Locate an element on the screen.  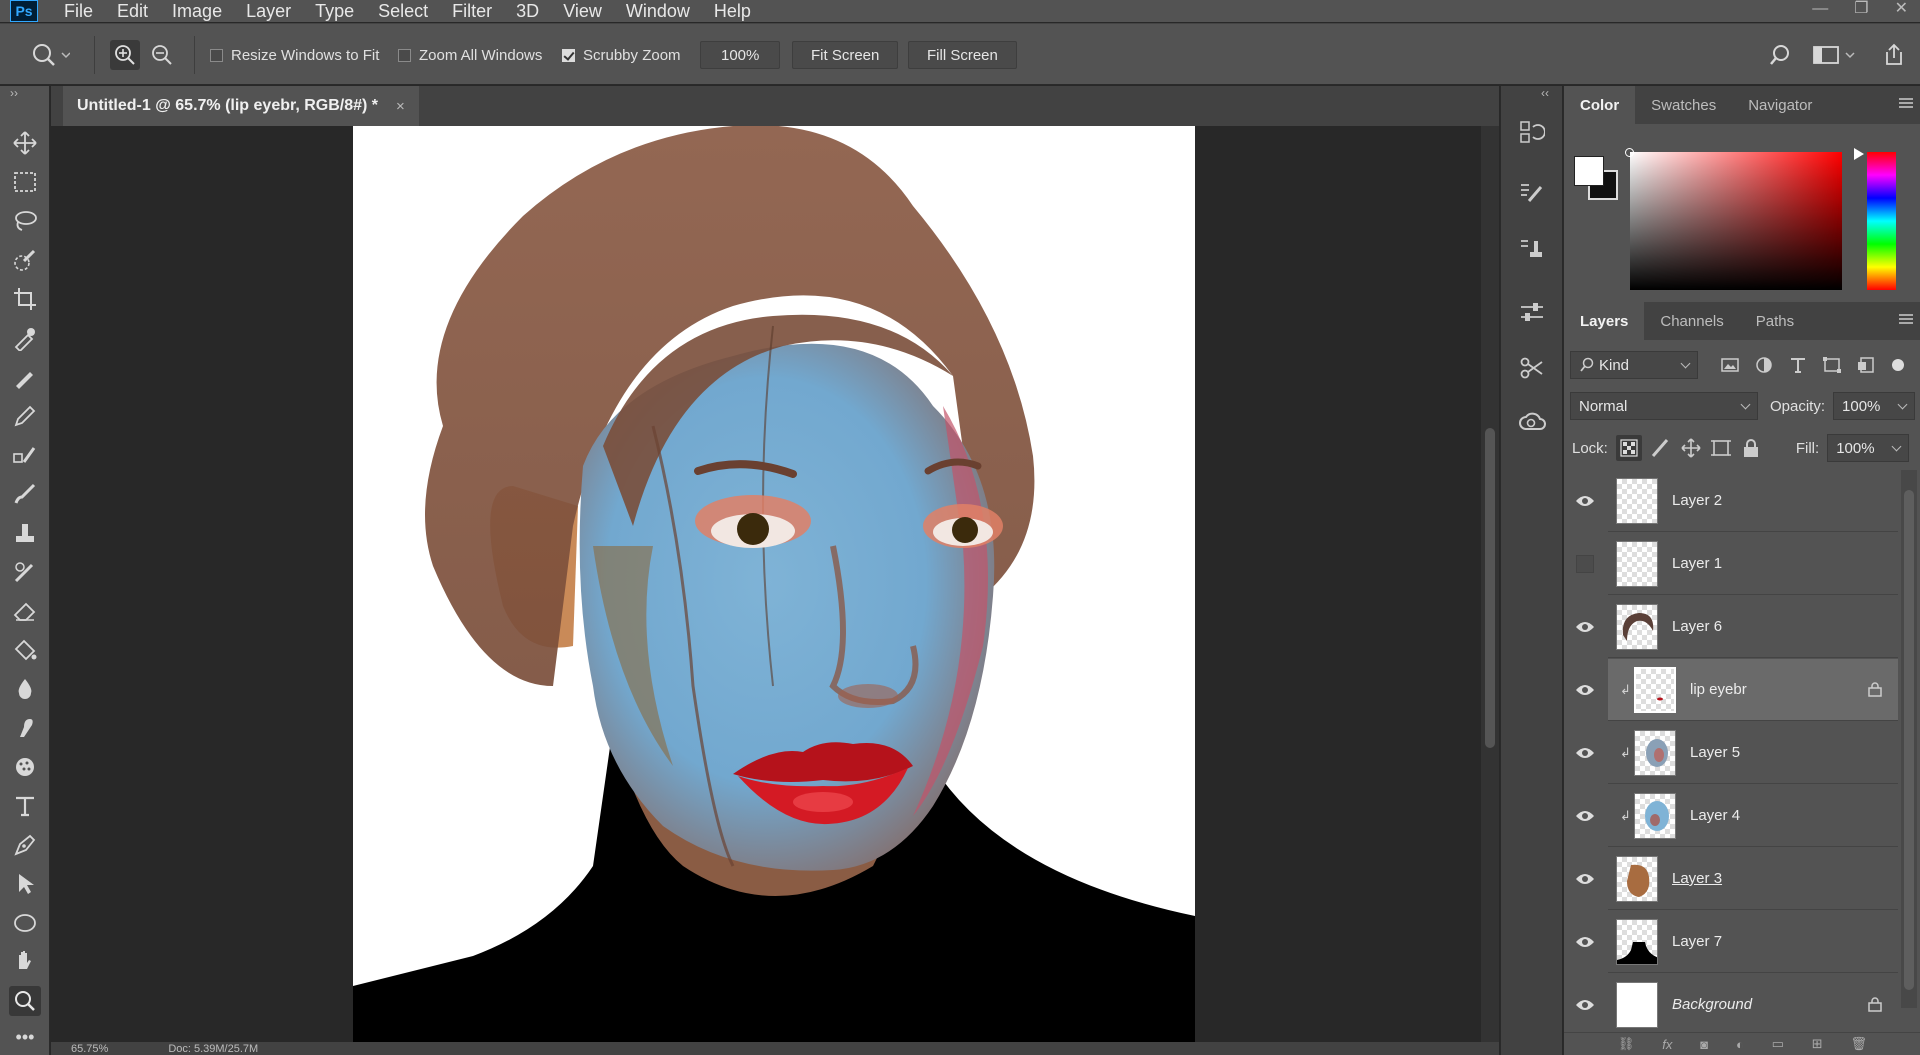
layer-name: Layer 3 is located at coordinates (1697, 878).